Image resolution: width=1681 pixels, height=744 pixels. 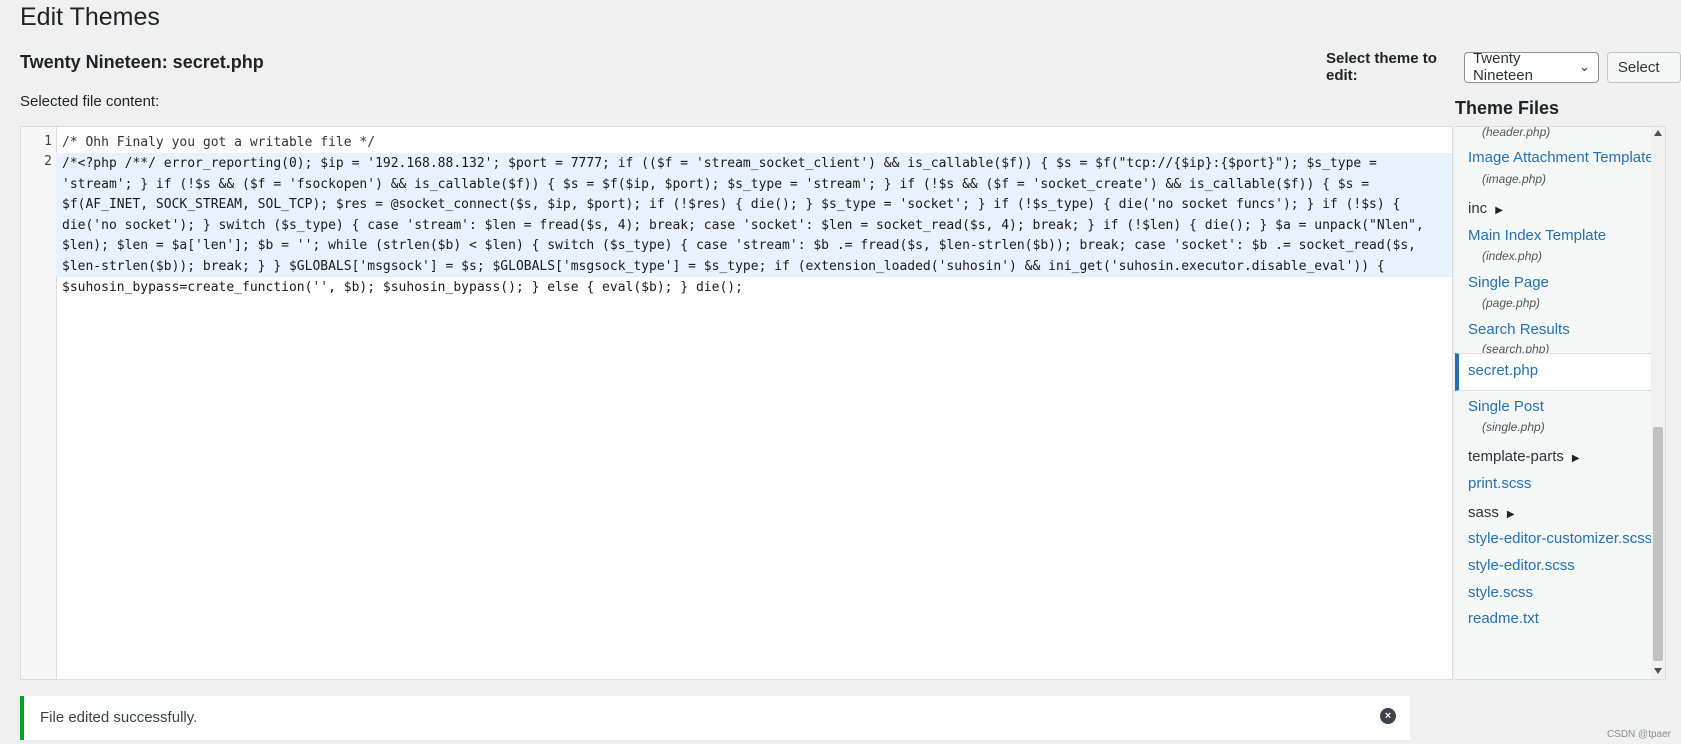 What do you see at coordinates (90, 17) in the screenshot?
I see `page-title: Edit Themes` at bounding box center [90, 17].